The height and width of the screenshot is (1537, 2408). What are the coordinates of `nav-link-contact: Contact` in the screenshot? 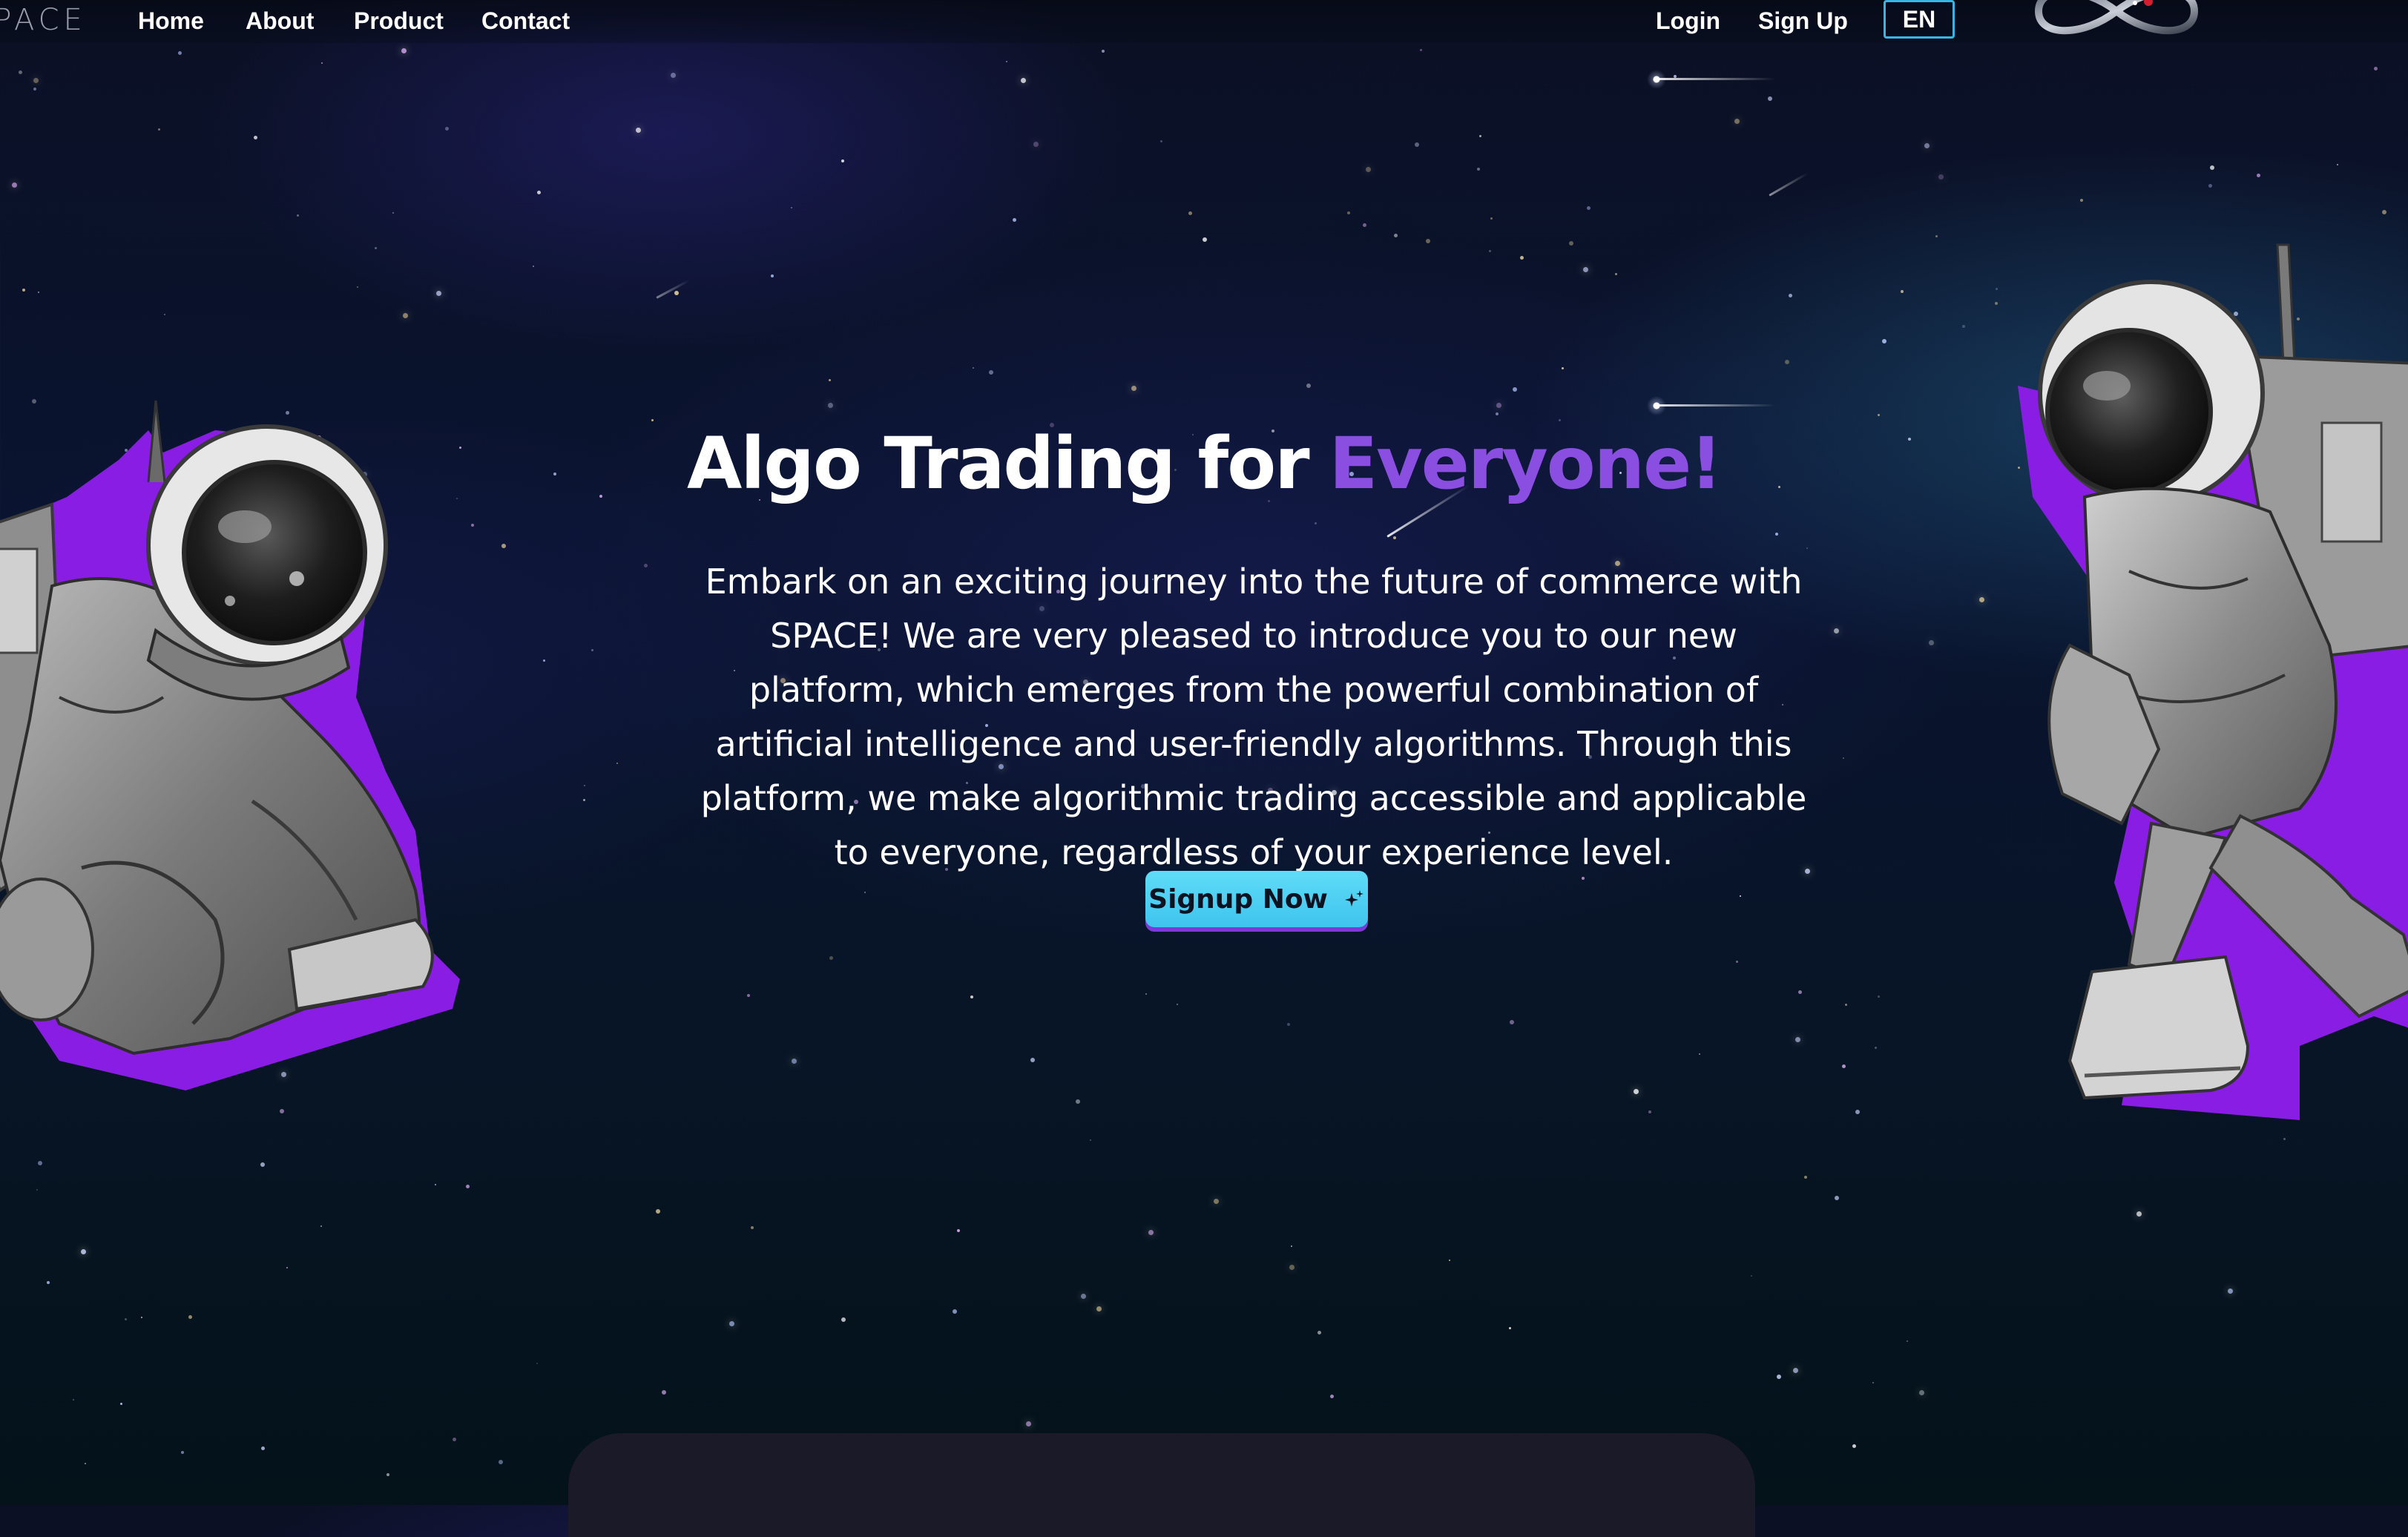 It's located at (525, 21).